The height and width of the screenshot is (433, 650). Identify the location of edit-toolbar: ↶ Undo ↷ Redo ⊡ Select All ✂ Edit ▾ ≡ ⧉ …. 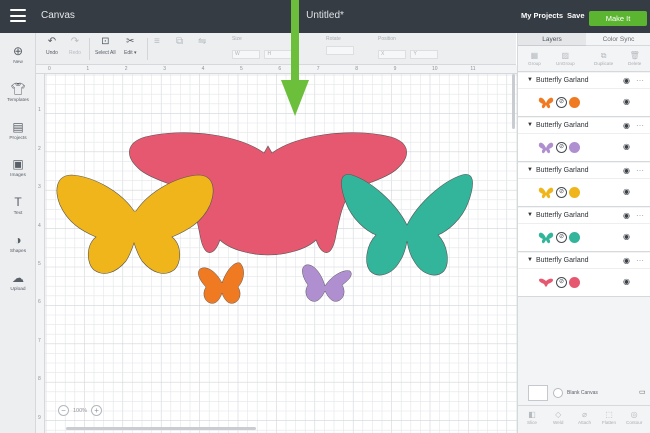
(276, 49).